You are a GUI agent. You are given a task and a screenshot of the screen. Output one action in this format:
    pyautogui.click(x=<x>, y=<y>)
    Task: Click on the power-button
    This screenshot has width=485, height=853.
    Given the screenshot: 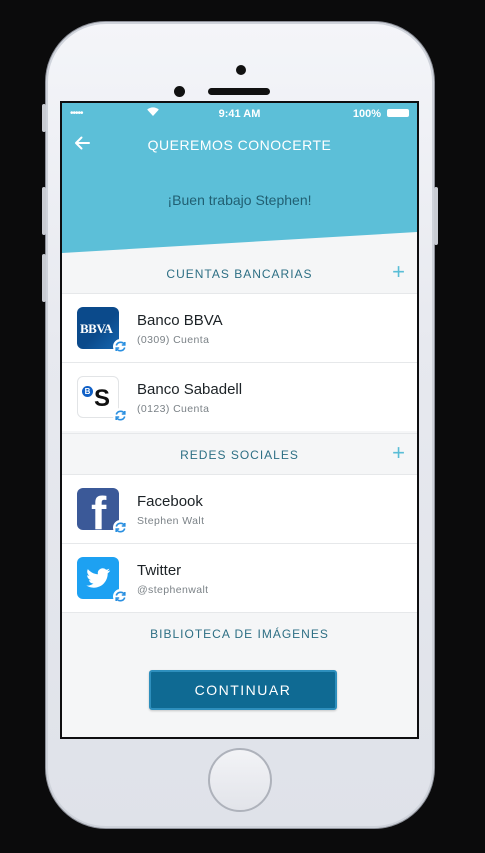 What is the action you would take?
    pyautogui.click(x=436, y=216)
    